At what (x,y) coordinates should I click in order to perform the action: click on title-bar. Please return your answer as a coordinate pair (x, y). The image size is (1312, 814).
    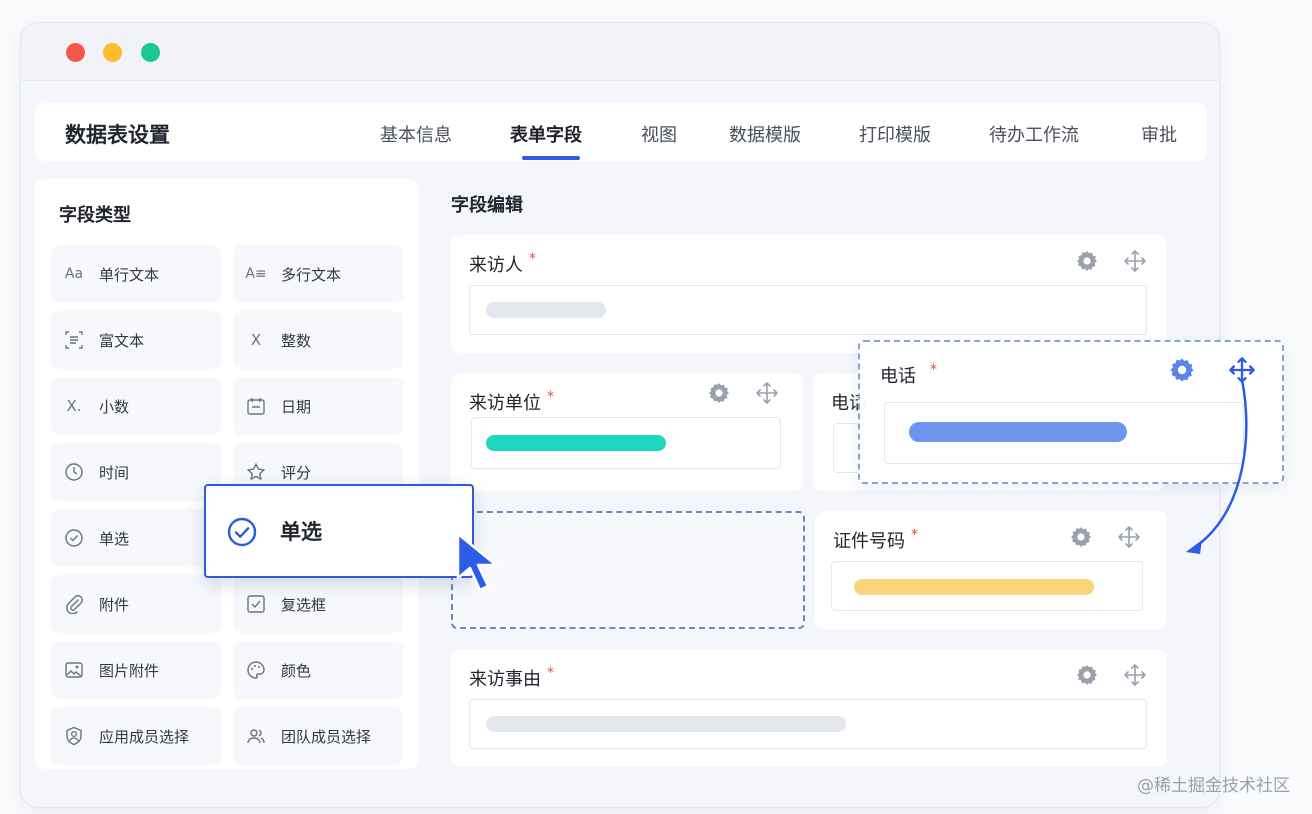
    Looking at the image, I should click on (620, 52).